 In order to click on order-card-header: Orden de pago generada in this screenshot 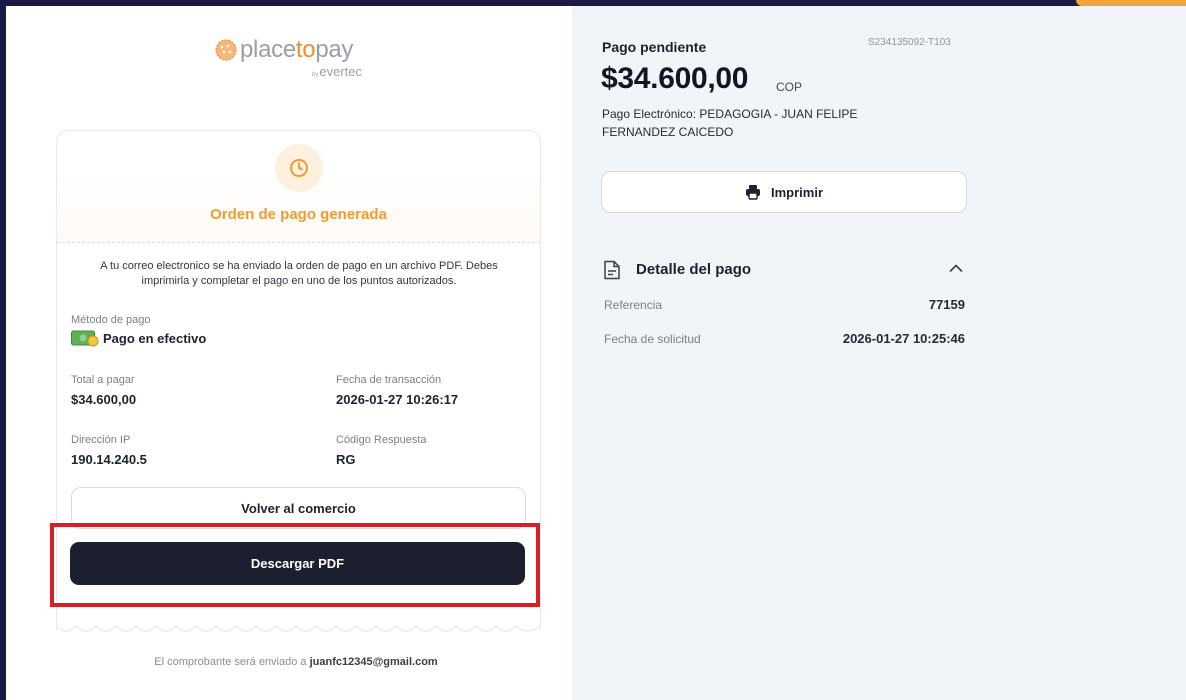, I will do `click(298, 187)`.